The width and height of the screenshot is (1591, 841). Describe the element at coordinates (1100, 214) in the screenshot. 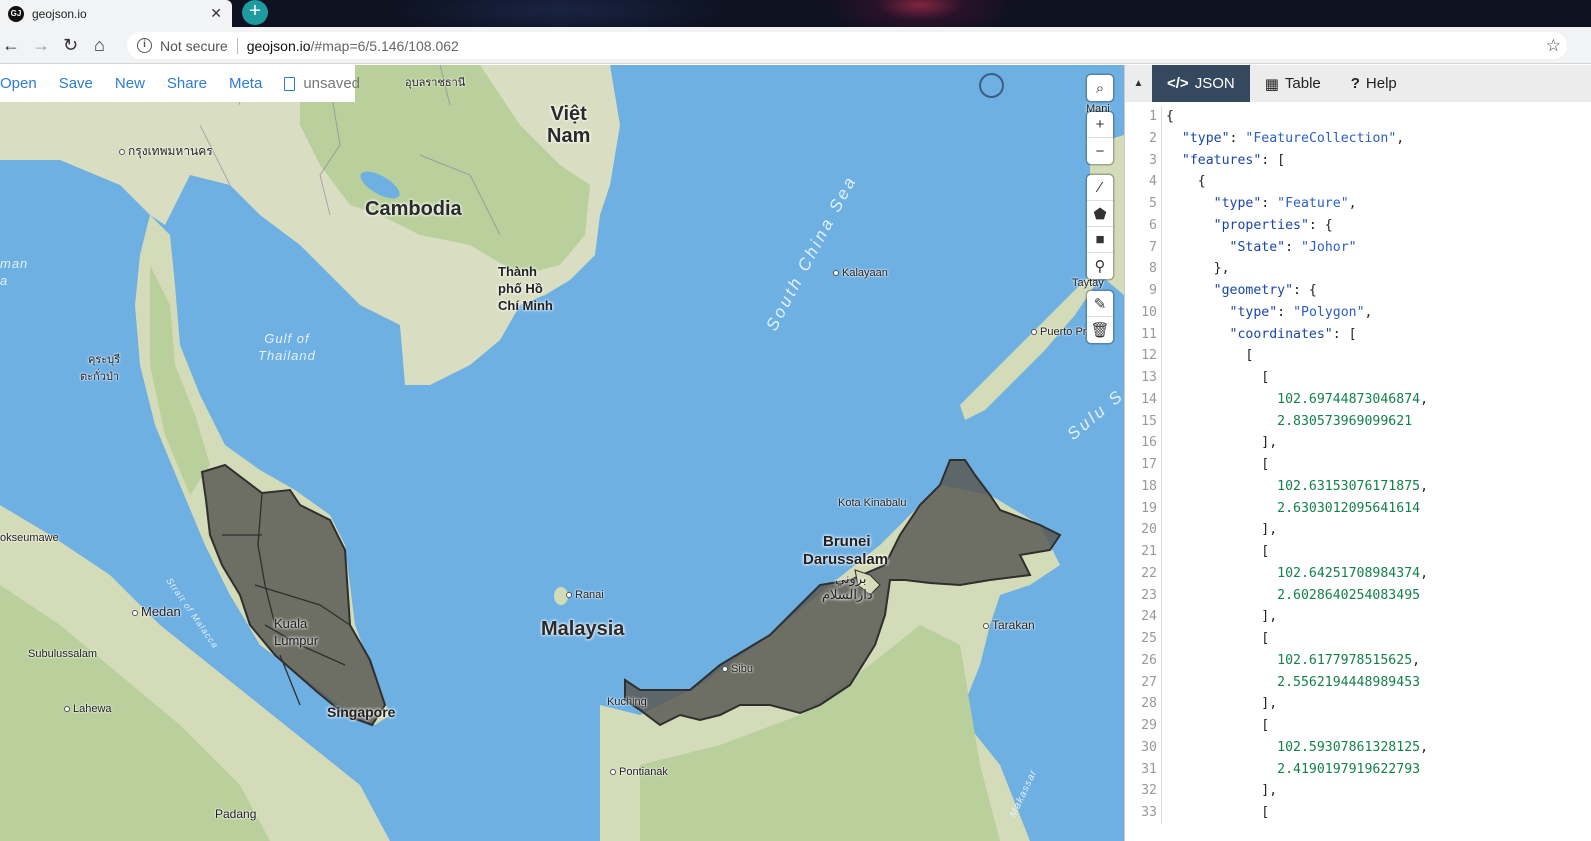

I see `polygon-icon: ⬟` at that location.